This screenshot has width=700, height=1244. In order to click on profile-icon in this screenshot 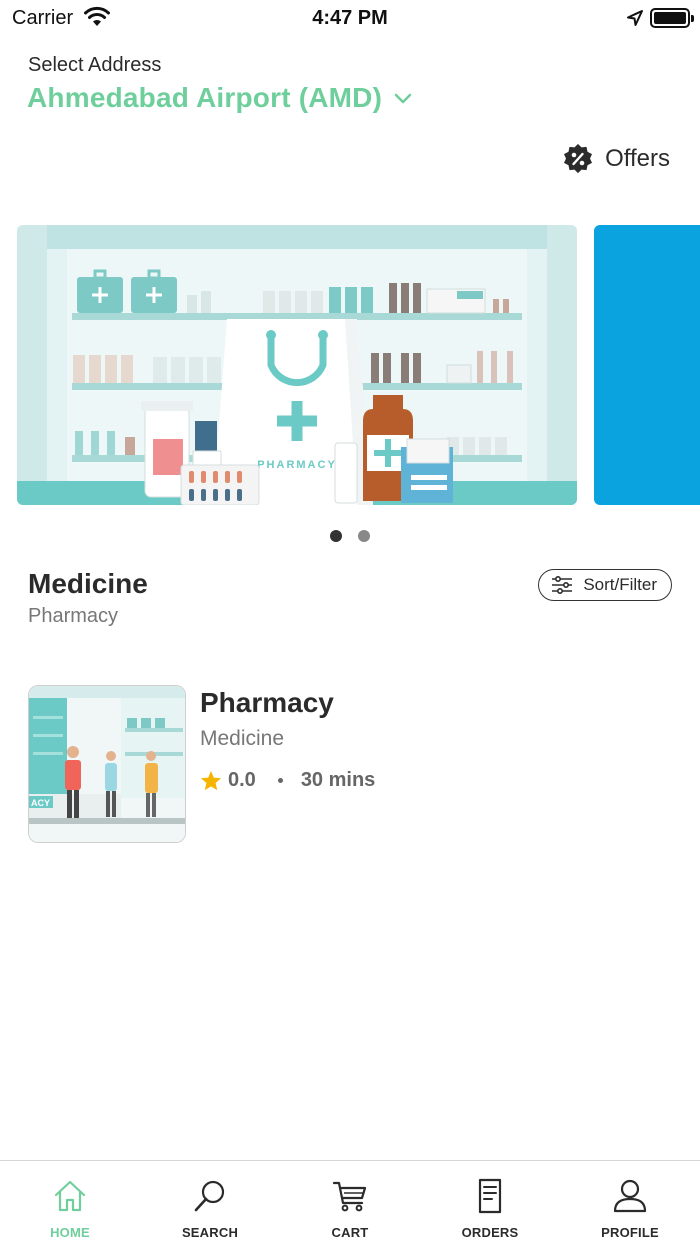, I will do `click(630, 1196)`.